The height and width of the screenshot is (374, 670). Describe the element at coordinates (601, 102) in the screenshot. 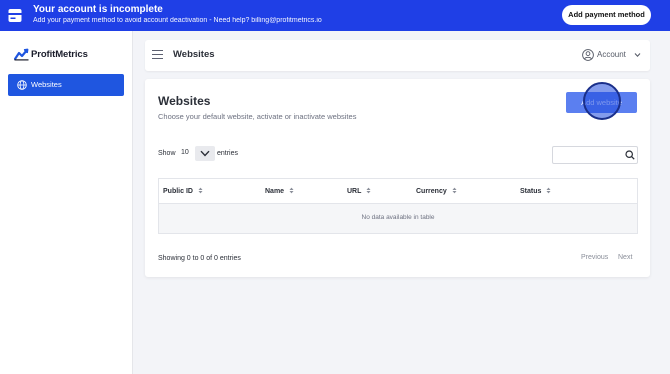

I see `add-website-button: Add website` at that location.